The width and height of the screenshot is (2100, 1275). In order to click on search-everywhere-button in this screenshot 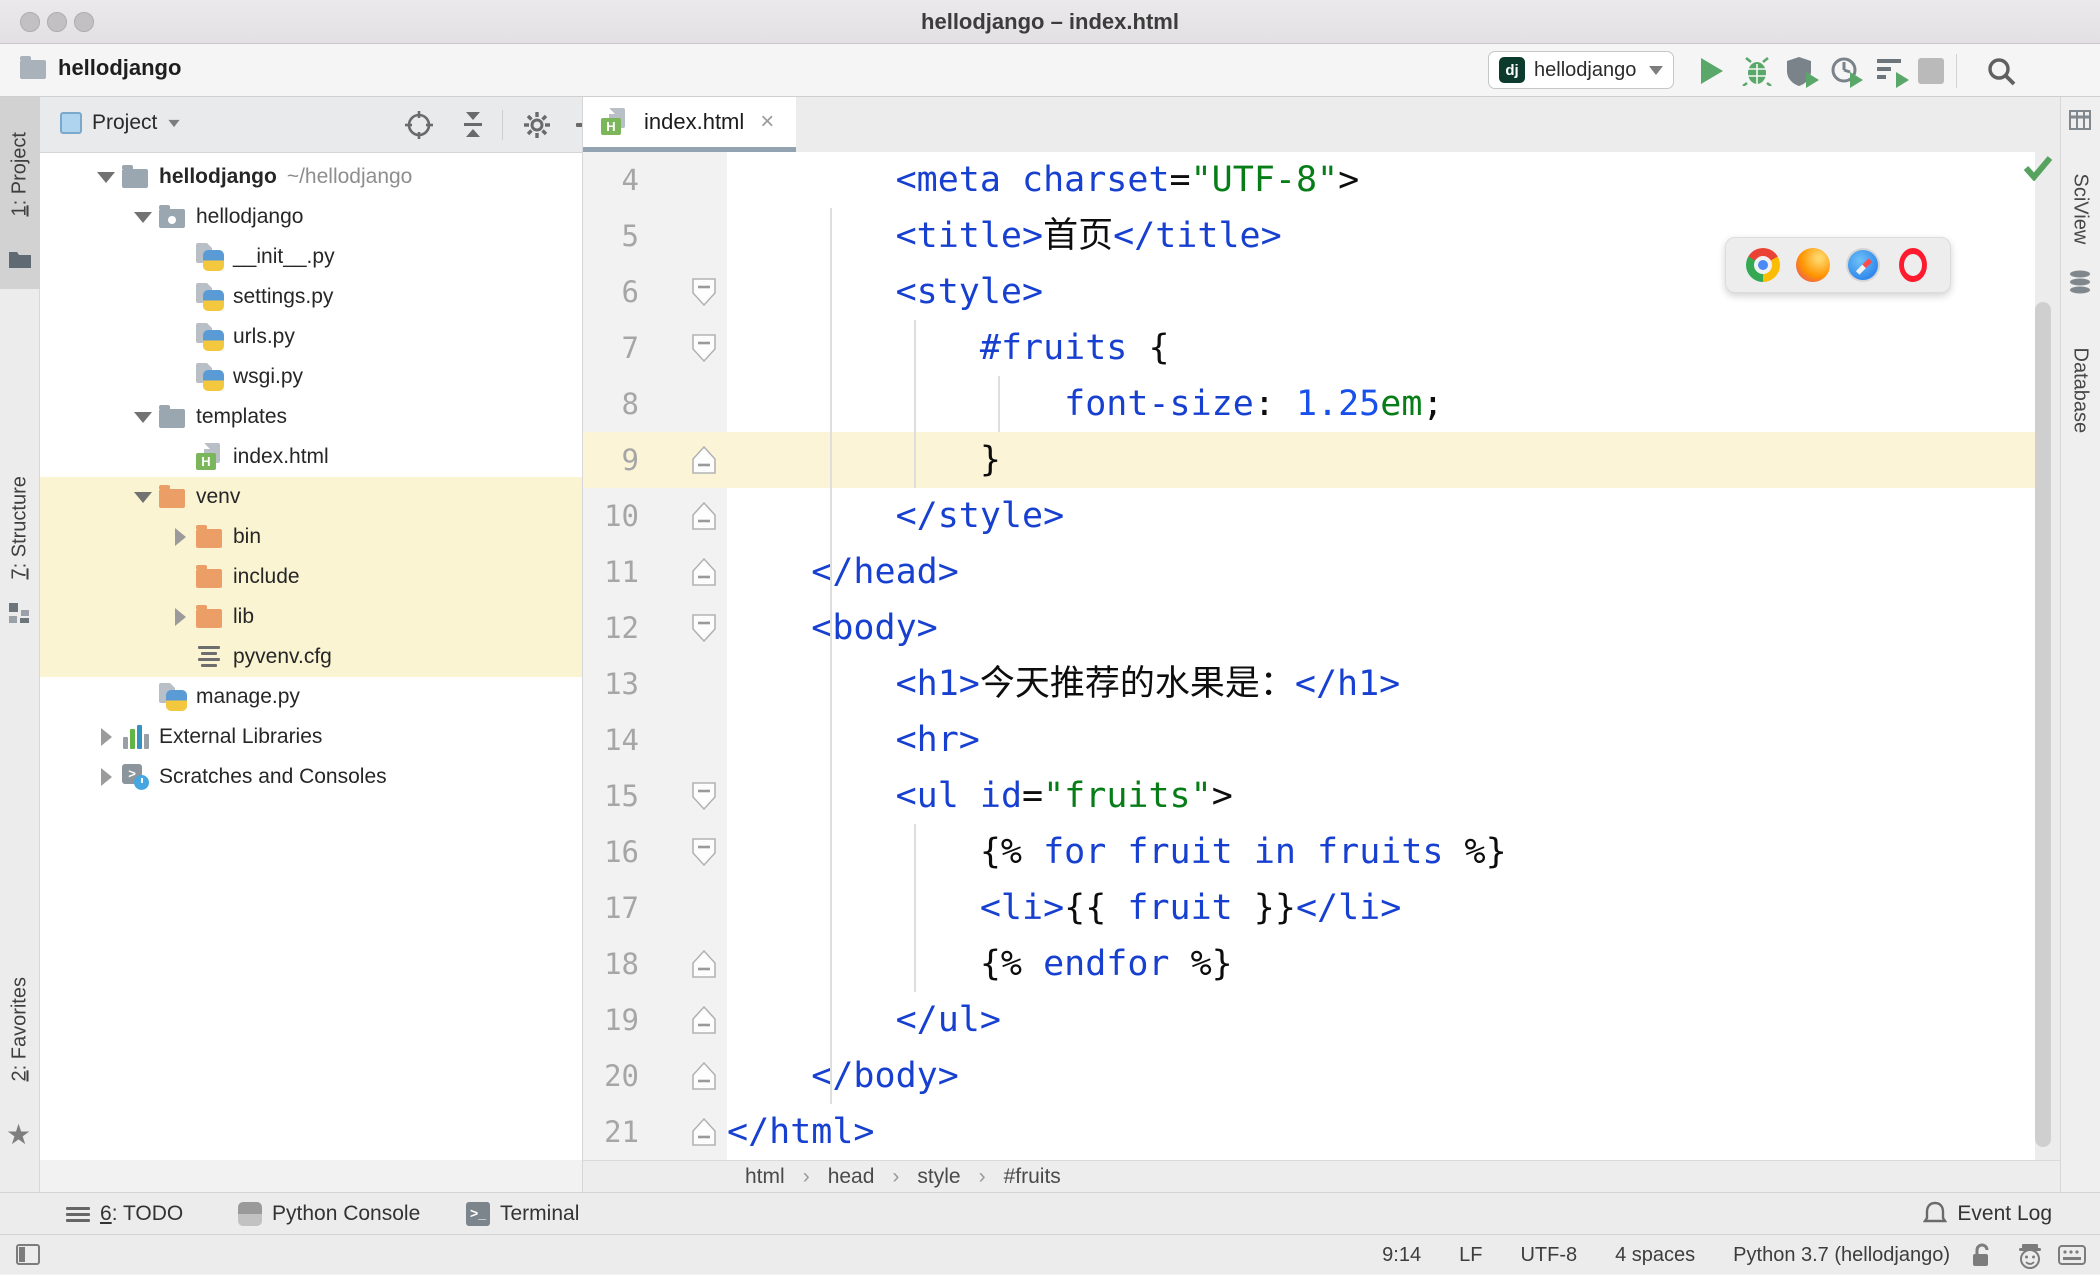, I will do `click(2001, 71)`.